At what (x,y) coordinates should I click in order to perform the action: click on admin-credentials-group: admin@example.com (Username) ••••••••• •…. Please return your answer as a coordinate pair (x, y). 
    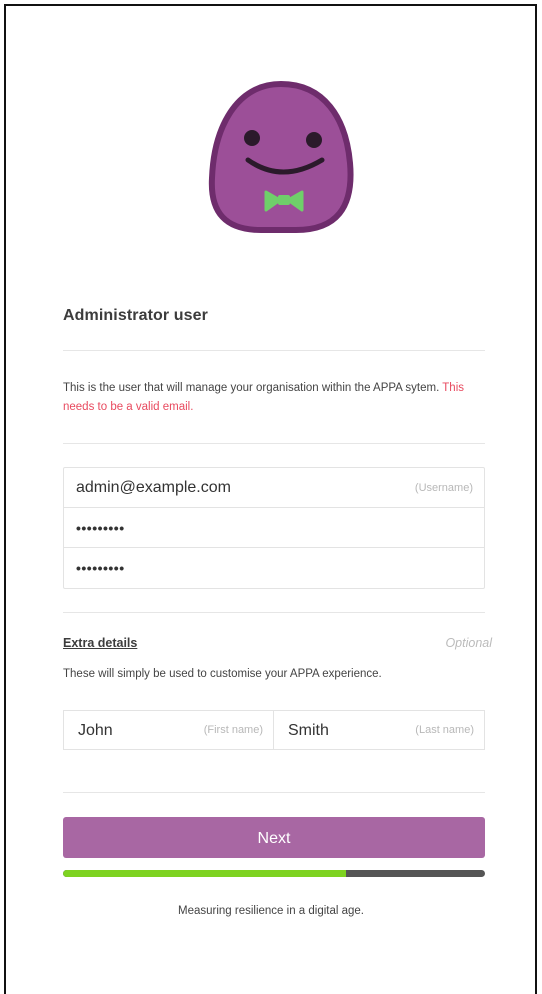
    Looking at the image, I should click on (274, 528).